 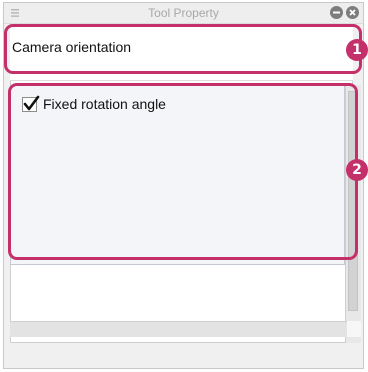 I want to click on horizontal-scrollbar, so click(x=178, y=329).